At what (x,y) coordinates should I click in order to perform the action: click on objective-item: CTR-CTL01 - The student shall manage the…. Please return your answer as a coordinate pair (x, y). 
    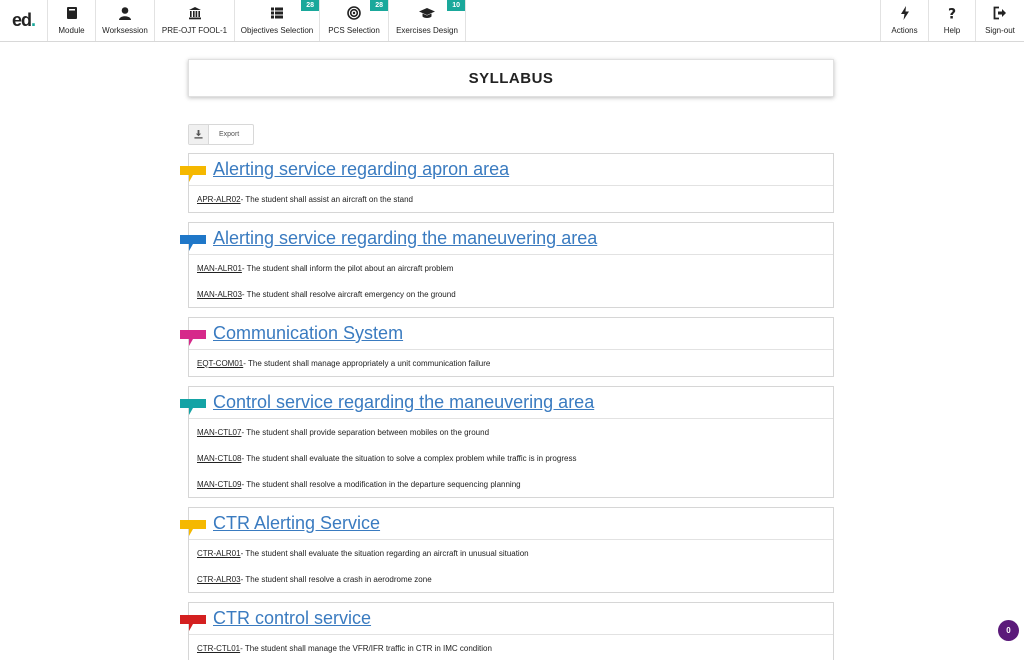
    Looking at the image, I should click on (511, 648).